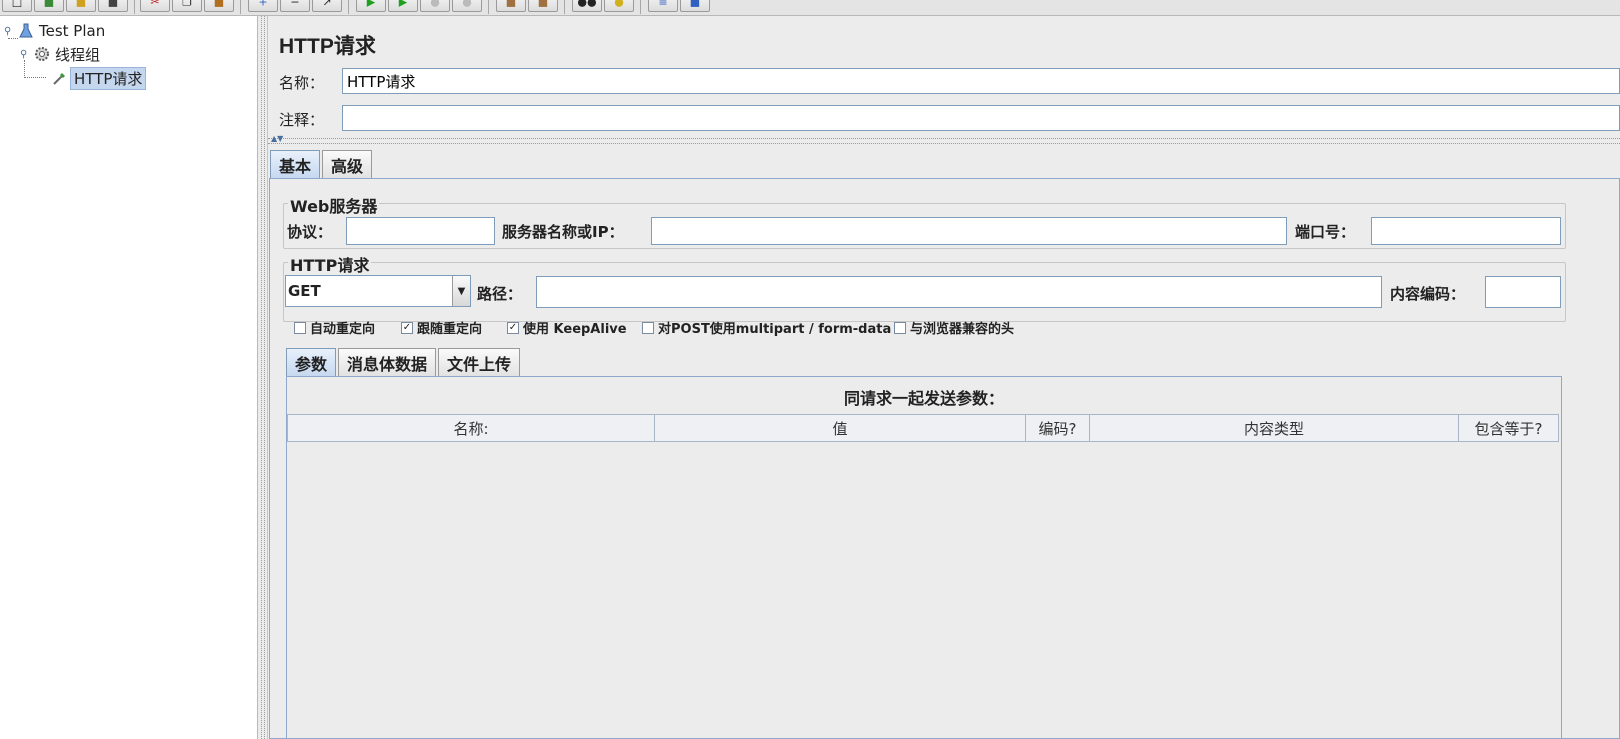 The width and height of the screenshot is (1620, 739). What do you see at coordinates (420, 231) in the screenshot?
I see `protocol-field` at bounding box center [420, 231].